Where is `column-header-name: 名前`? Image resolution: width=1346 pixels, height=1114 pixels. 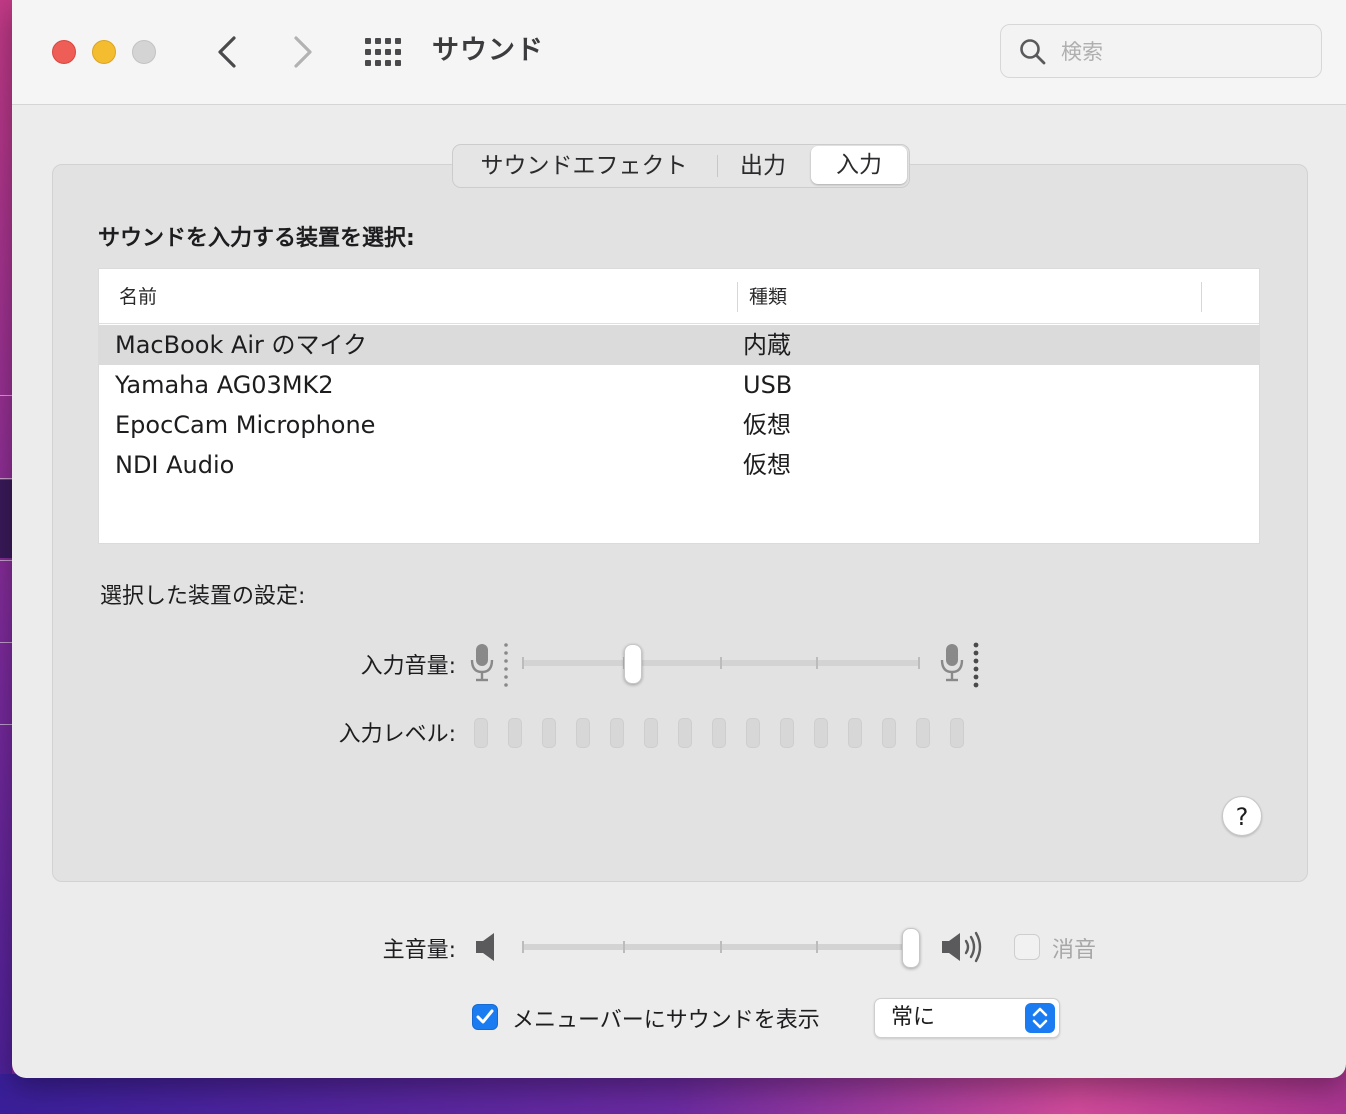
column-header-name: 名前 is located at coordinates (138, 296).